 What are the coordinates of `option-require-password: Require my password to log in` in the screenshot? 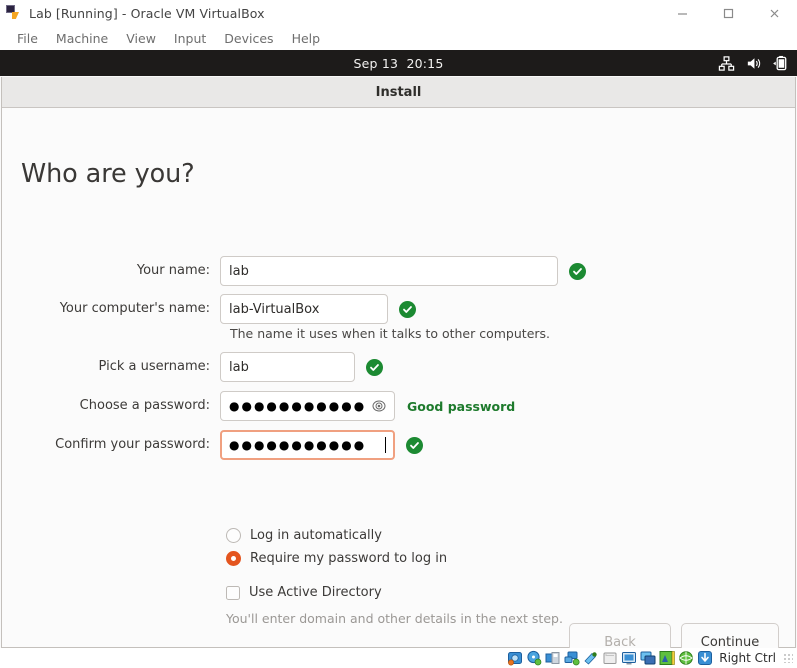 It's located at (399, 558).